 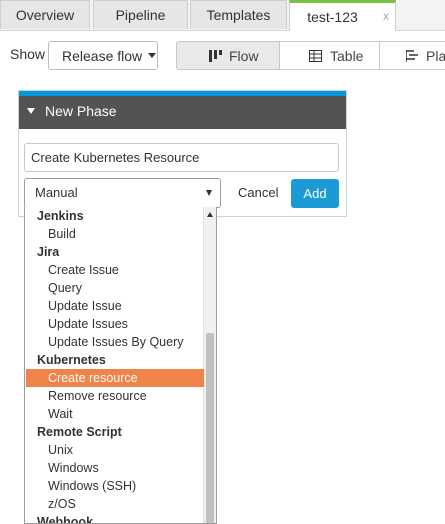 I want to click on panel-header: New Phase, so click(x=182, y=110).